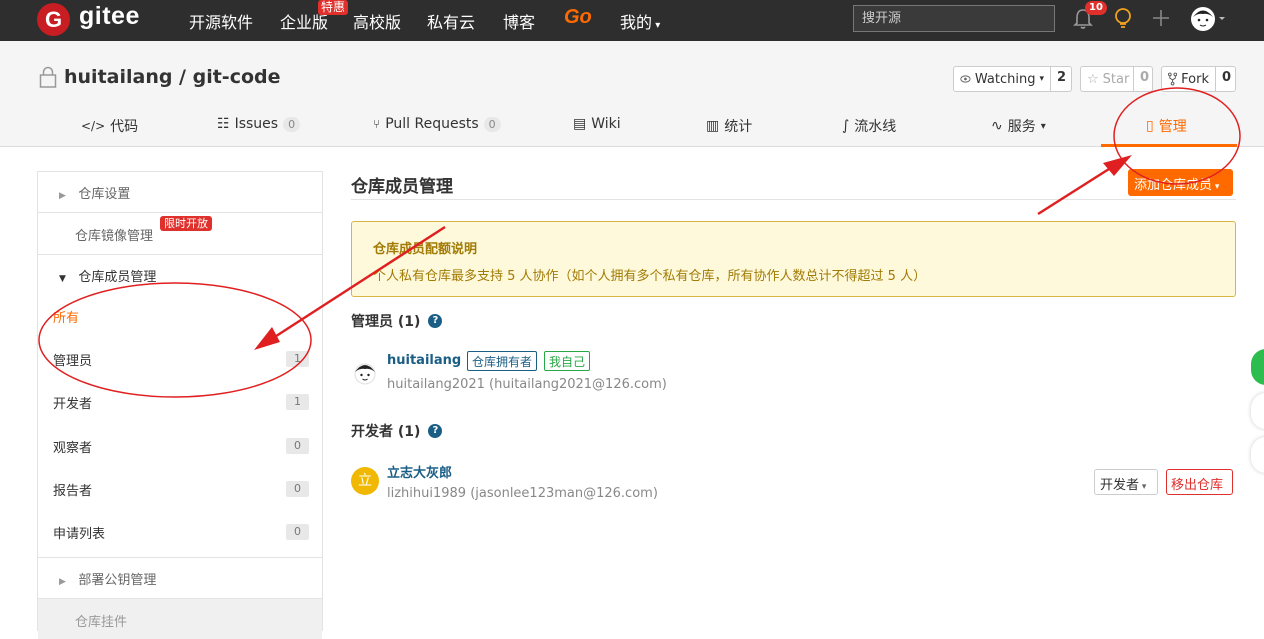  Describe the element at coordinates (1195, 79) in the screenshot. I see `fork-label: Fork` at that location.